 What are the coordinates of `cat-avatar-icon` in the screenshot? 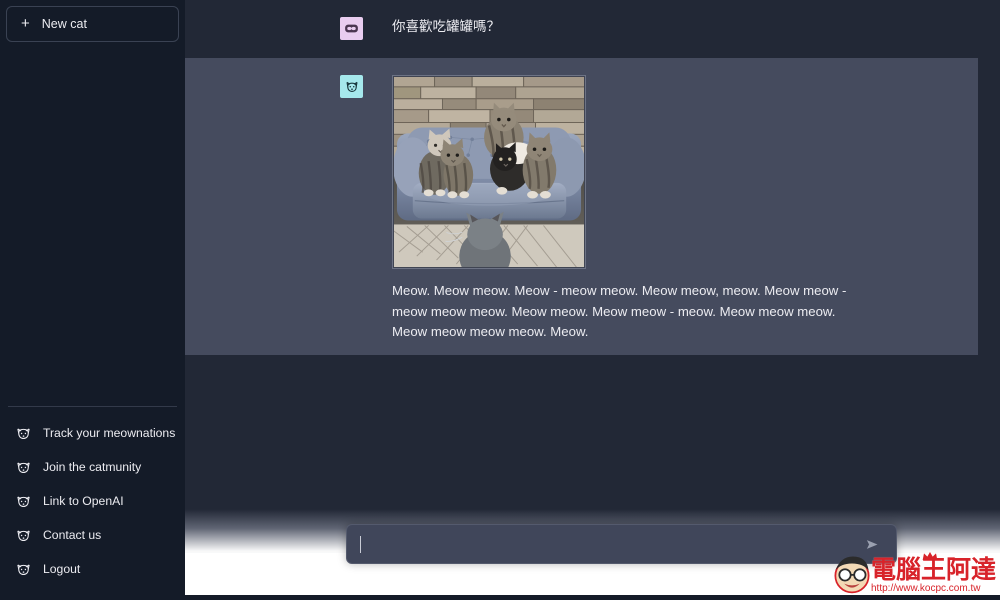 It's located at (351, 86).